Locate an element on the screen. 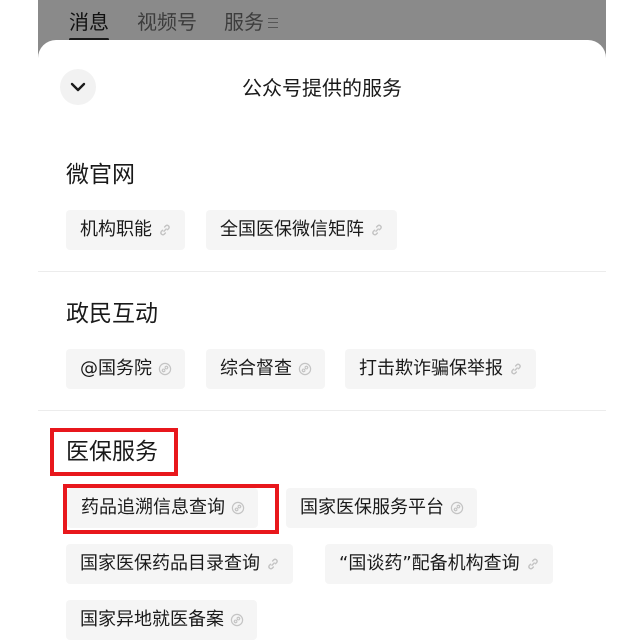 The height and width of the screenshot is (641, 637). service-item-state-council: @国务院 is located at coordinates (125, 369).